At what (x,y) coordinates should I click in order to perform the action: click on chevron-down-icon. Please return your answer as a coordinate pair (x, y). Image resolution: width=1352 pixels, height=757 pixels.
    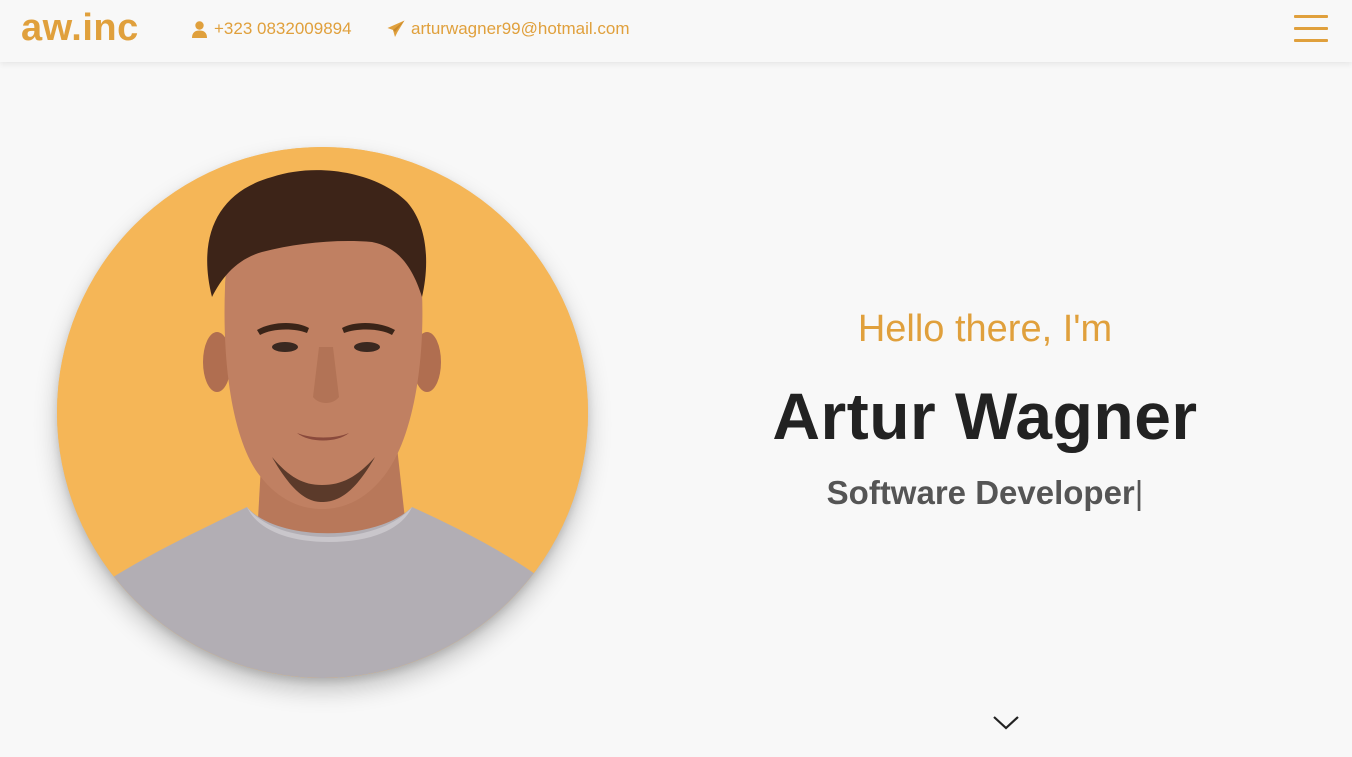
    Looking at the image, I should click on (1006, 722).